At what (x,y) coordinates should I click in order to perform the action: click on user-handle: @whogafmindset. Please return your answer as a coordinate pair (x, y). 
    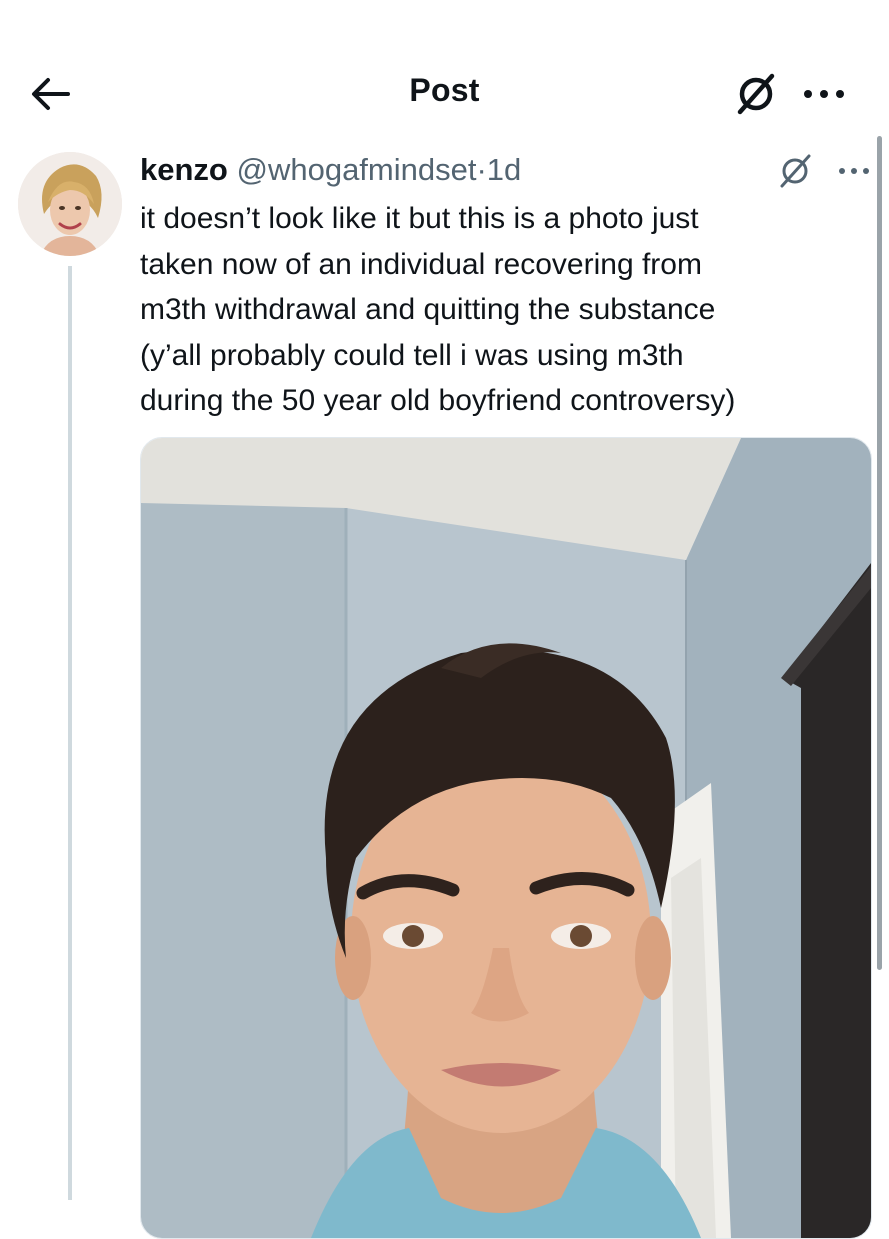
    Looking at the image, I should click on (356, 169).